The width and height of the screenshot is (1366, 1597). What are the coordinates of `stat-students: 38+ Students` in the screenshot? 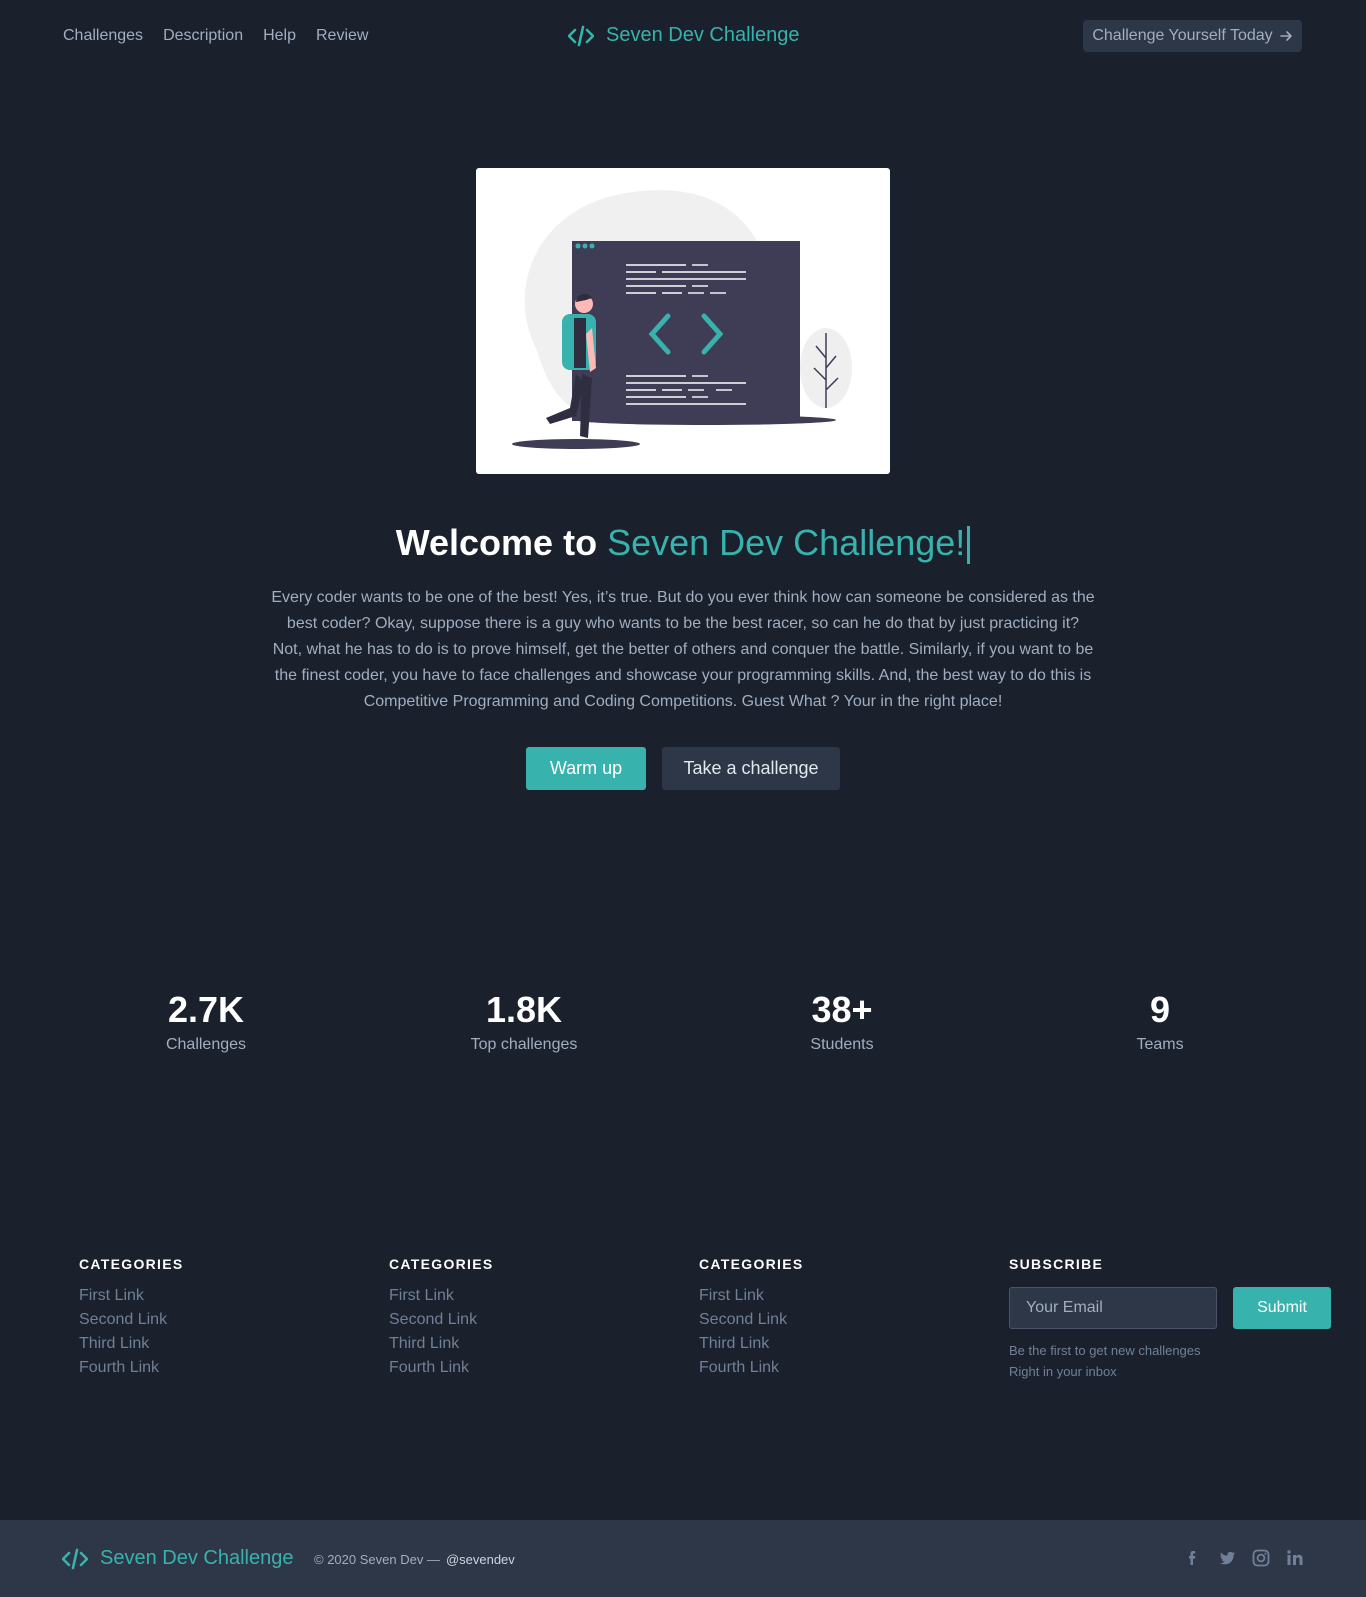 It's located at (842, 1021).